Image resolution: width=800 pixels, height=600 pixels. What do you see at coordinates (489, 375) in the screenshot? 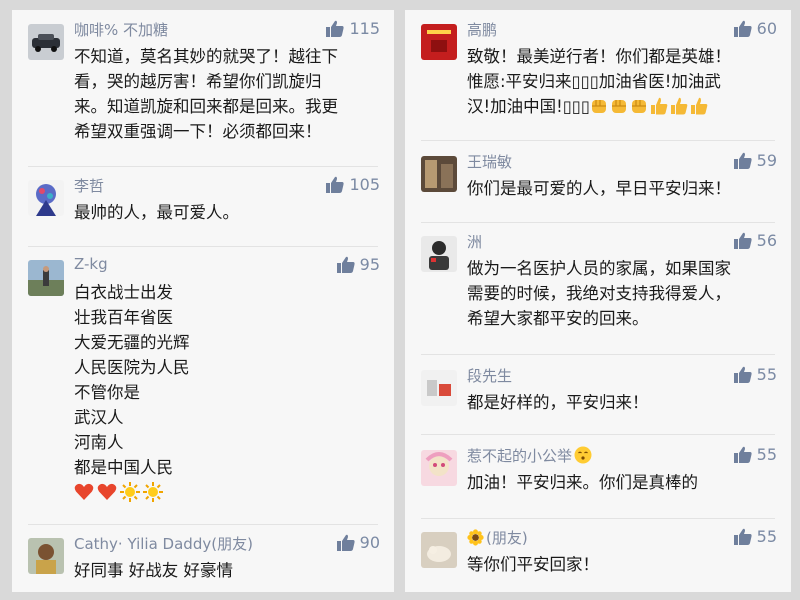
I see `comment-username: 段先生` at bounding box center [489, 375].